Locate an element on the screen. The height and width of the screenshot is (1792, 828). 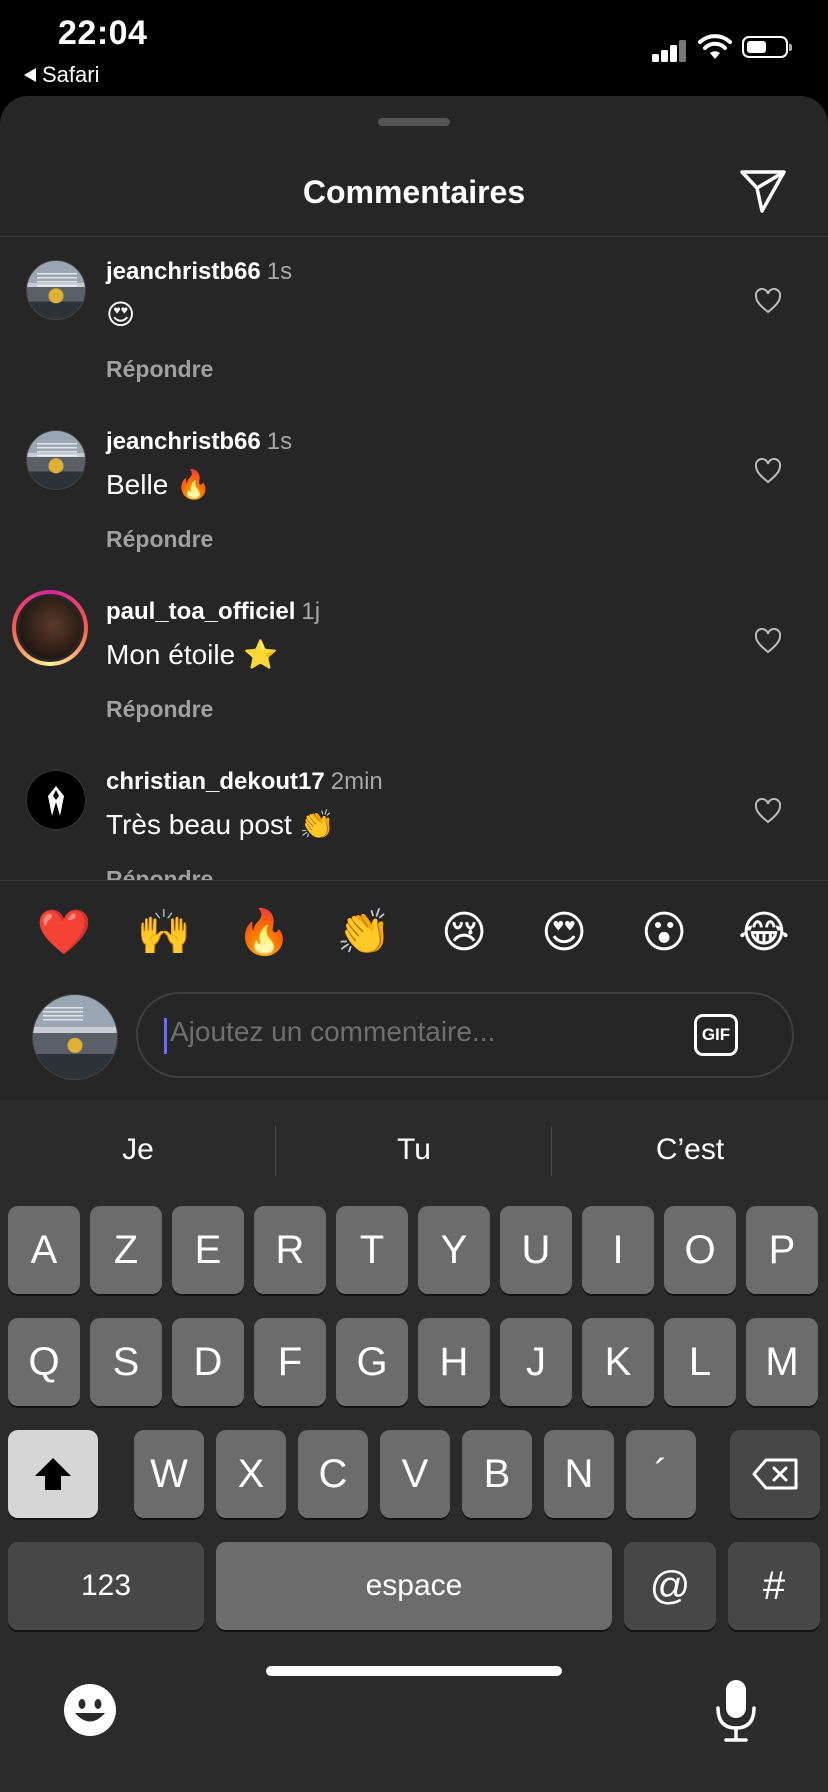
comment-time: 2min is located at coordinates (356, 781).